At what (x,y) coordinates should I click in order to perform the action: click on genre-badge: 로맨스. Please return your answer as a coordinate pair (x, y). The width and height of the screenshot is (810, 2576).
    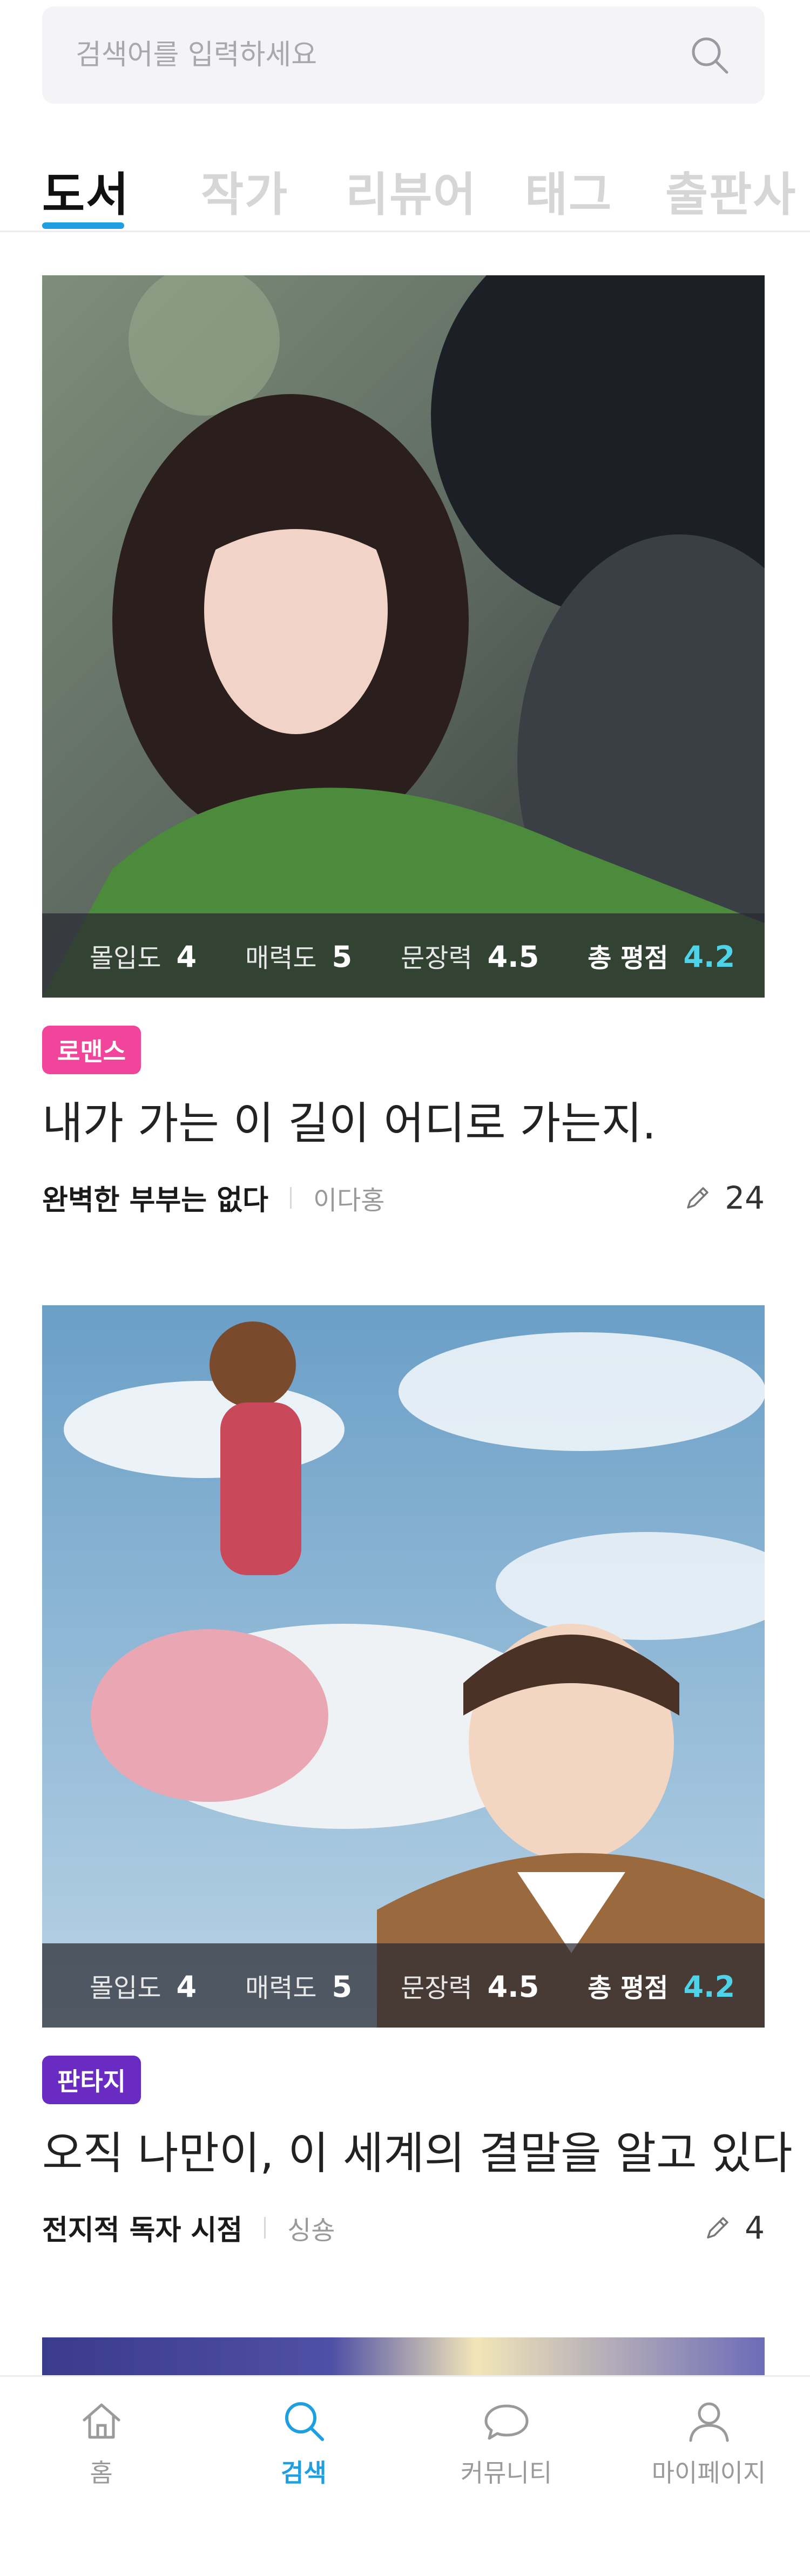
    Looking at the image, I should click on (92, 1050).